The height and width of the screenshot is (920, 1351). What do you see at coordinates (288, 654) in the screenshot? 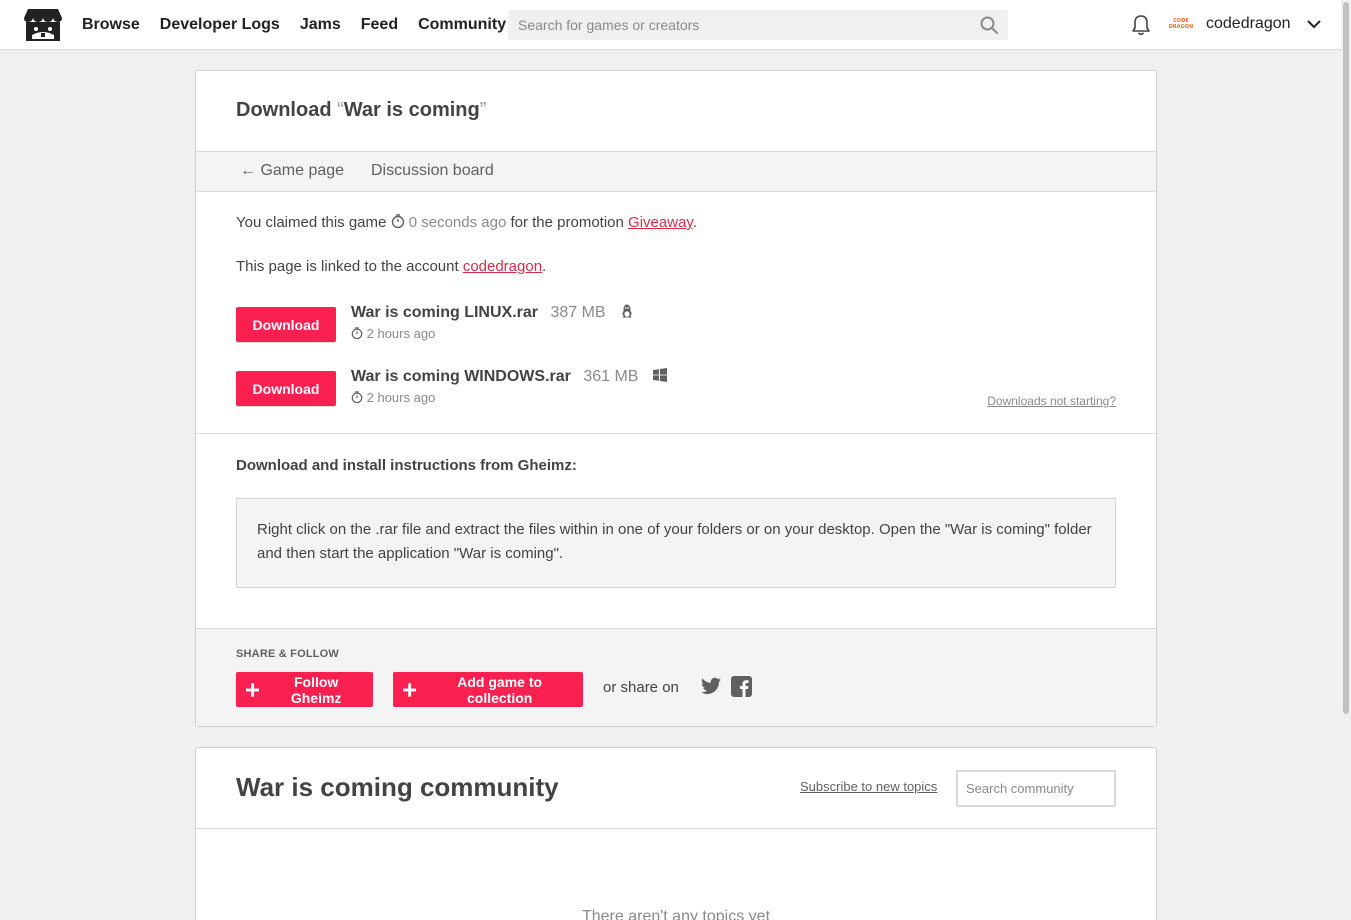
I see `share-follow-label: SHARE & FOLLOW` at bounding box center [288, 654].